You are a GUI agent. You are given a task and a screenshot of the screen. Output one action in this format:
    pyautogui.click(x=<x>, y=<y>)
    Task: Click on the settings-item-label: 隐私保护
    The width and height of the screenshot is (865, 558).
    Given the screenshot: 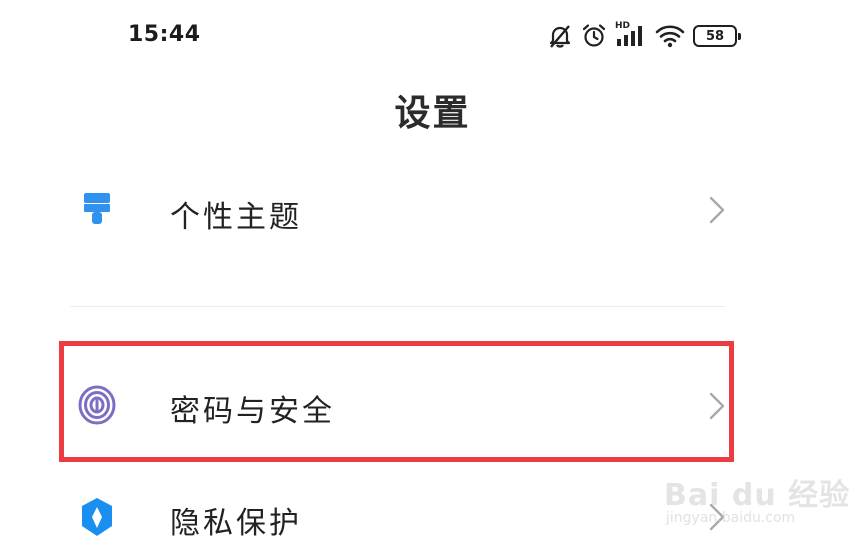 What is the action you would take?
    pyautogui.click(x=236, y=523)
    